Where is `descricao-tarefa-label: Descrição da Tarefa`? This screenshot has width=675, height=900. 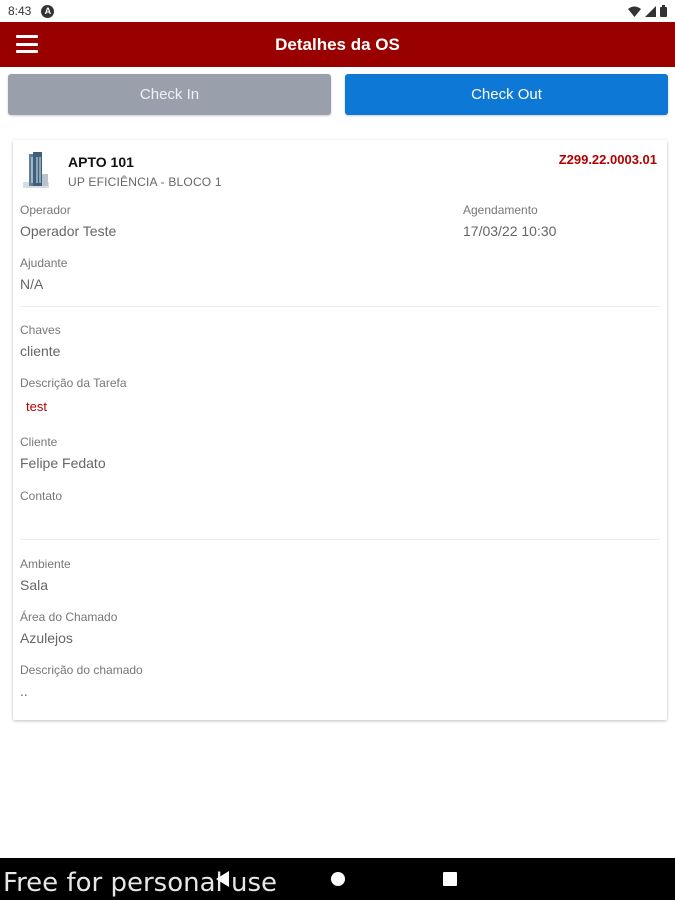
descricao-tarefa-label: Descrição da Tarefa is located at coordinates (73, 383).